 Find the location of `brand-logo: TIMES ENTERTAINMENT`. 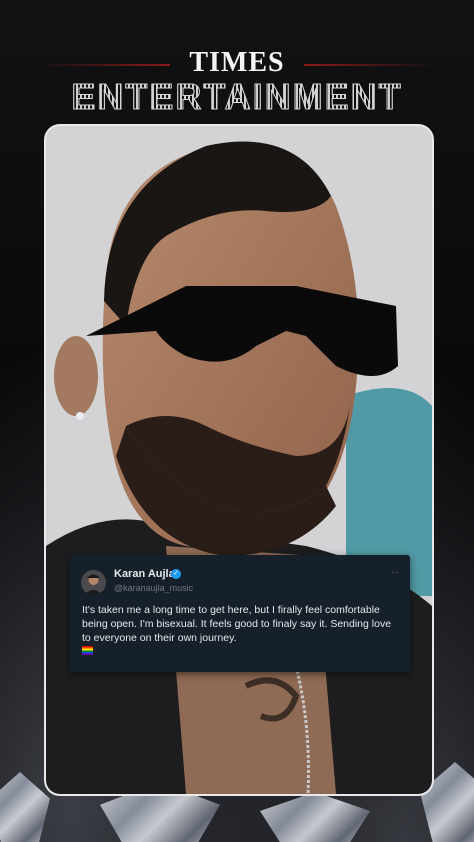

brand-logo: TIMES ENTERTAINMENT is located at coordinates (237, 82).